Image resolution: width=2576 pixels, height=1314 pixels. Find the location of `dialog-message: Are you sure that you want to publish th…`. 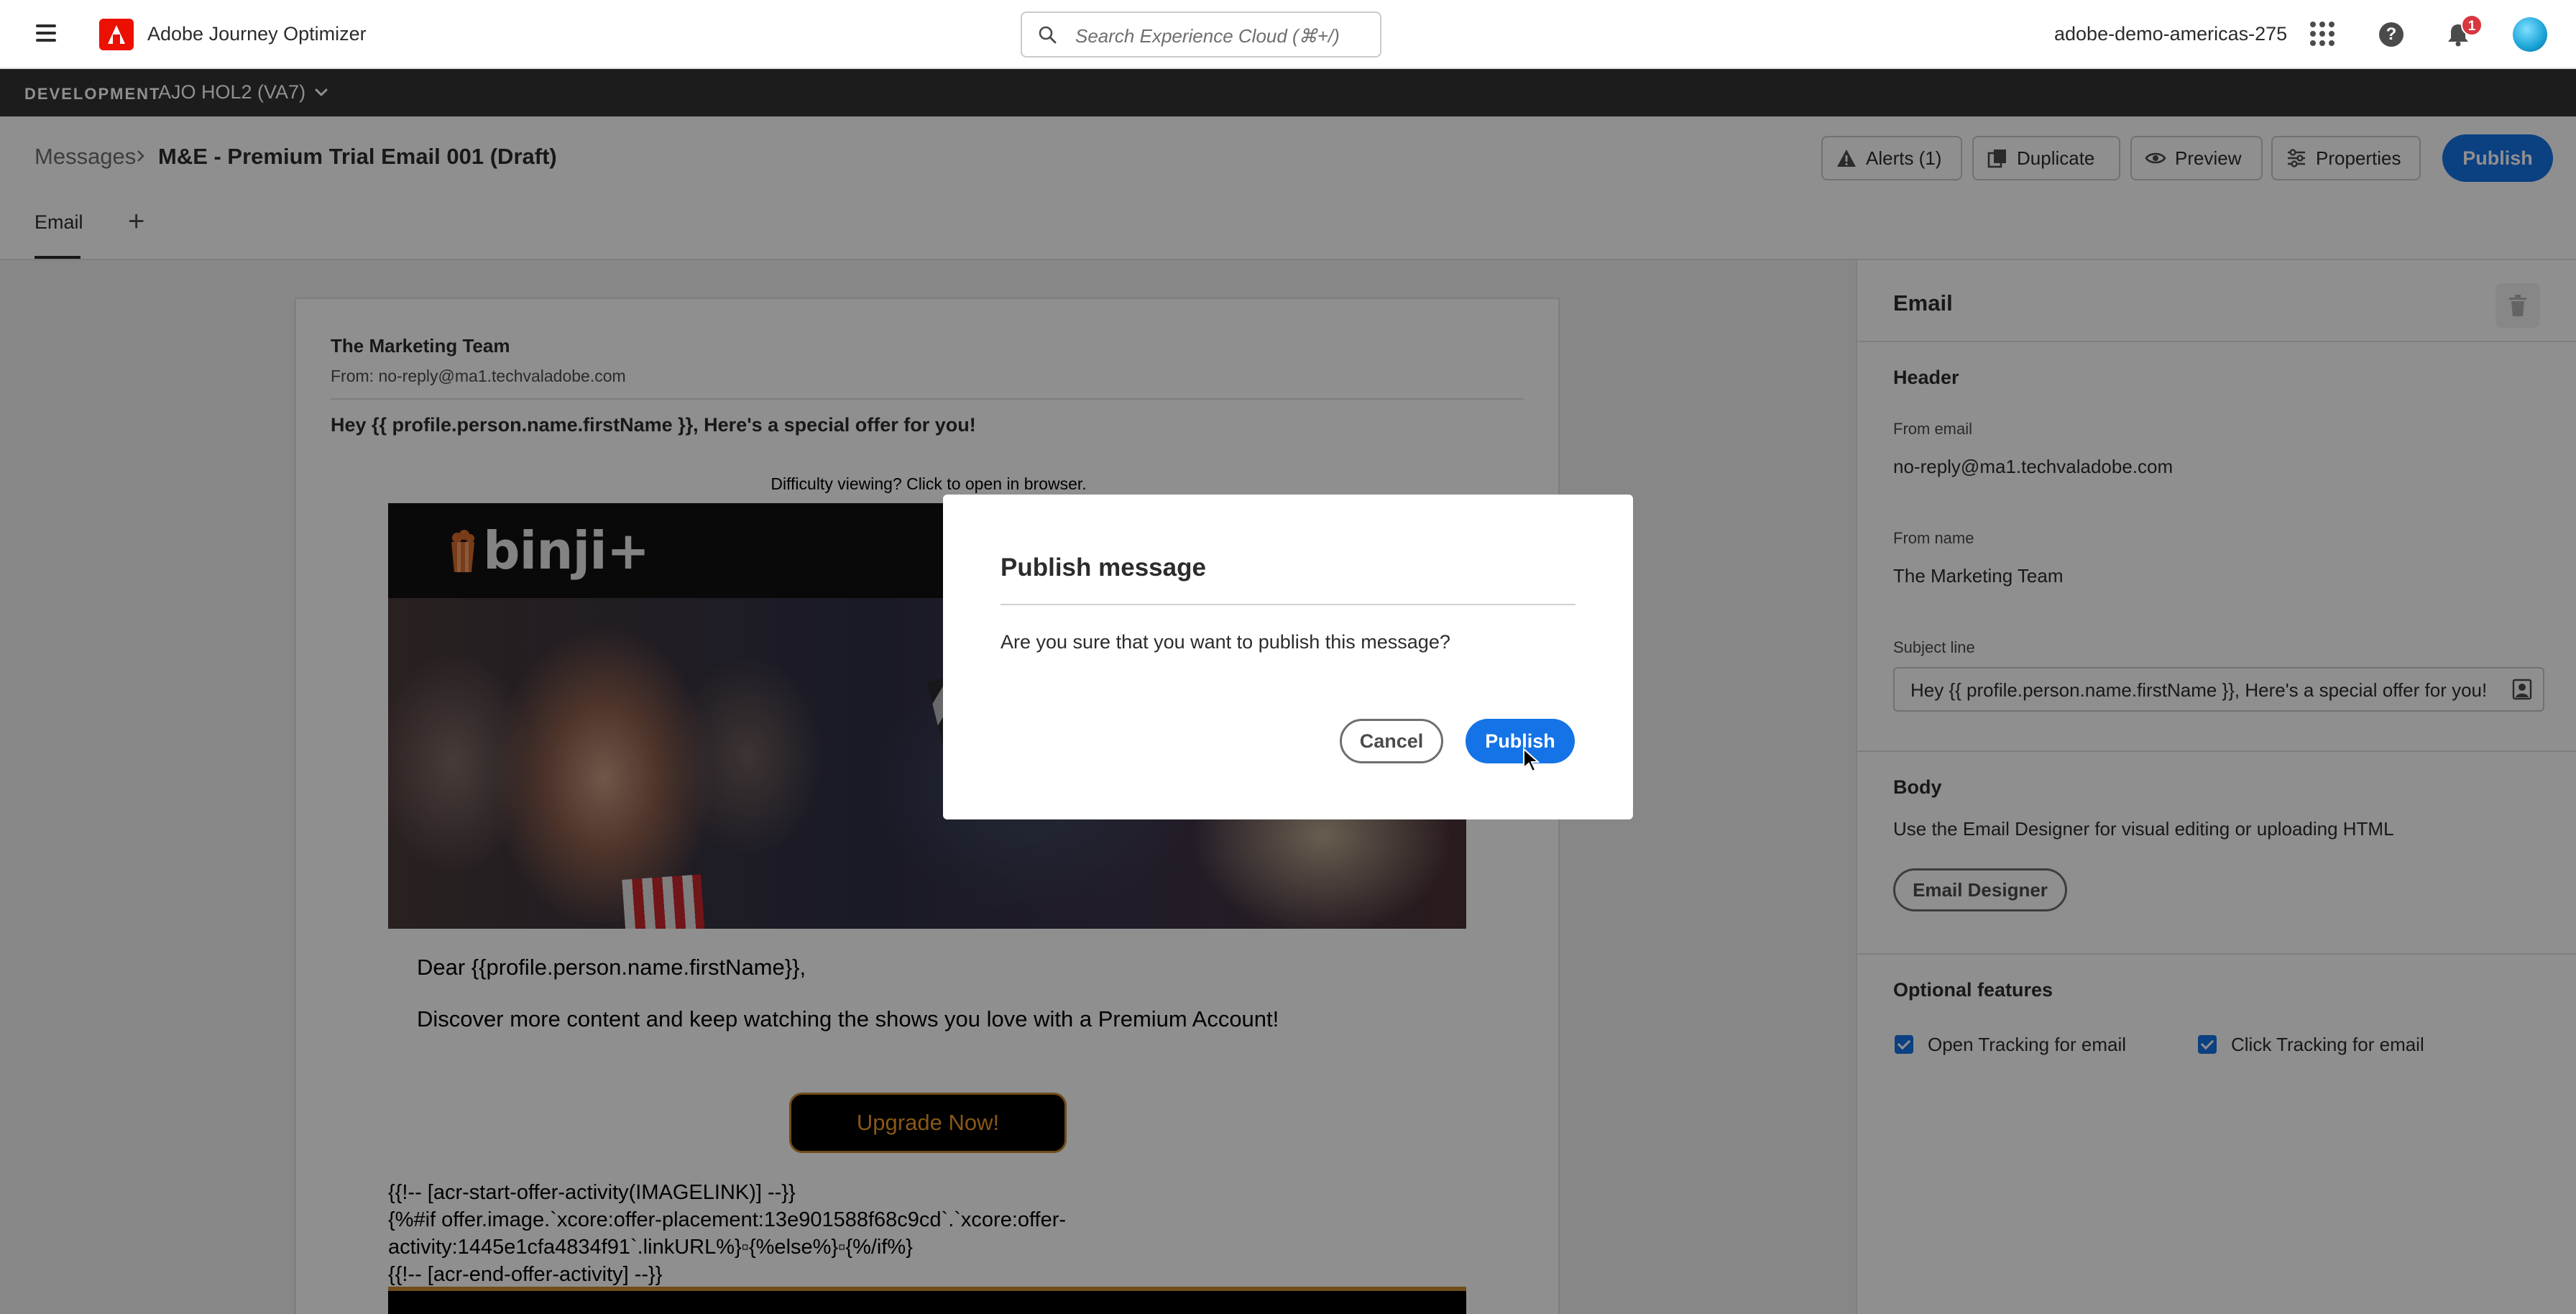

dialog-message: Are you sure that you want to publish th… is located at coordinates (1225, 642).